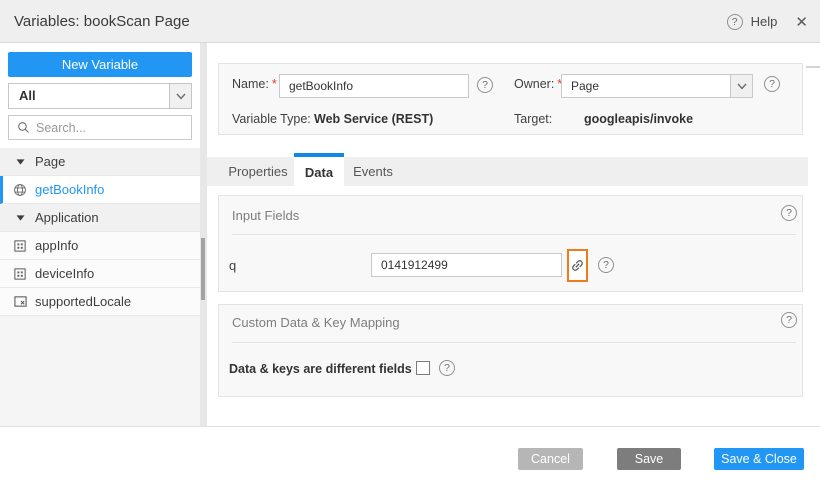 The height and width of the screenshot is (486, 820). What do you see at coordinates (233, 265) in the screenshot?
I see `param-q-label: q` at bounding box center [233, 265].